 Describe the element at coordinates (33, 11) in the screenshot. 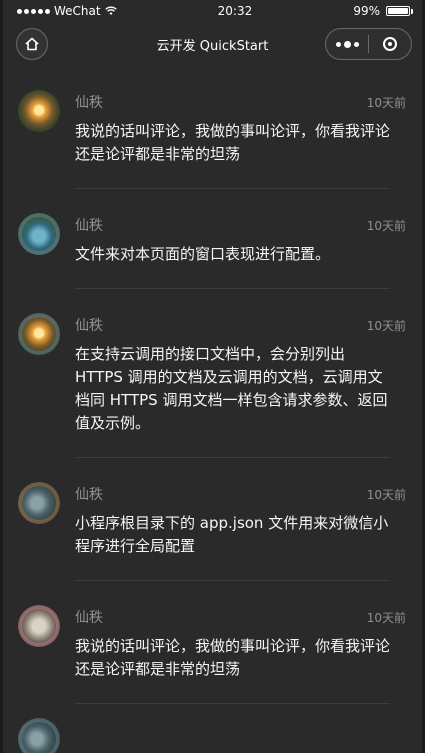

I see `signal-dots-icon` at that location.